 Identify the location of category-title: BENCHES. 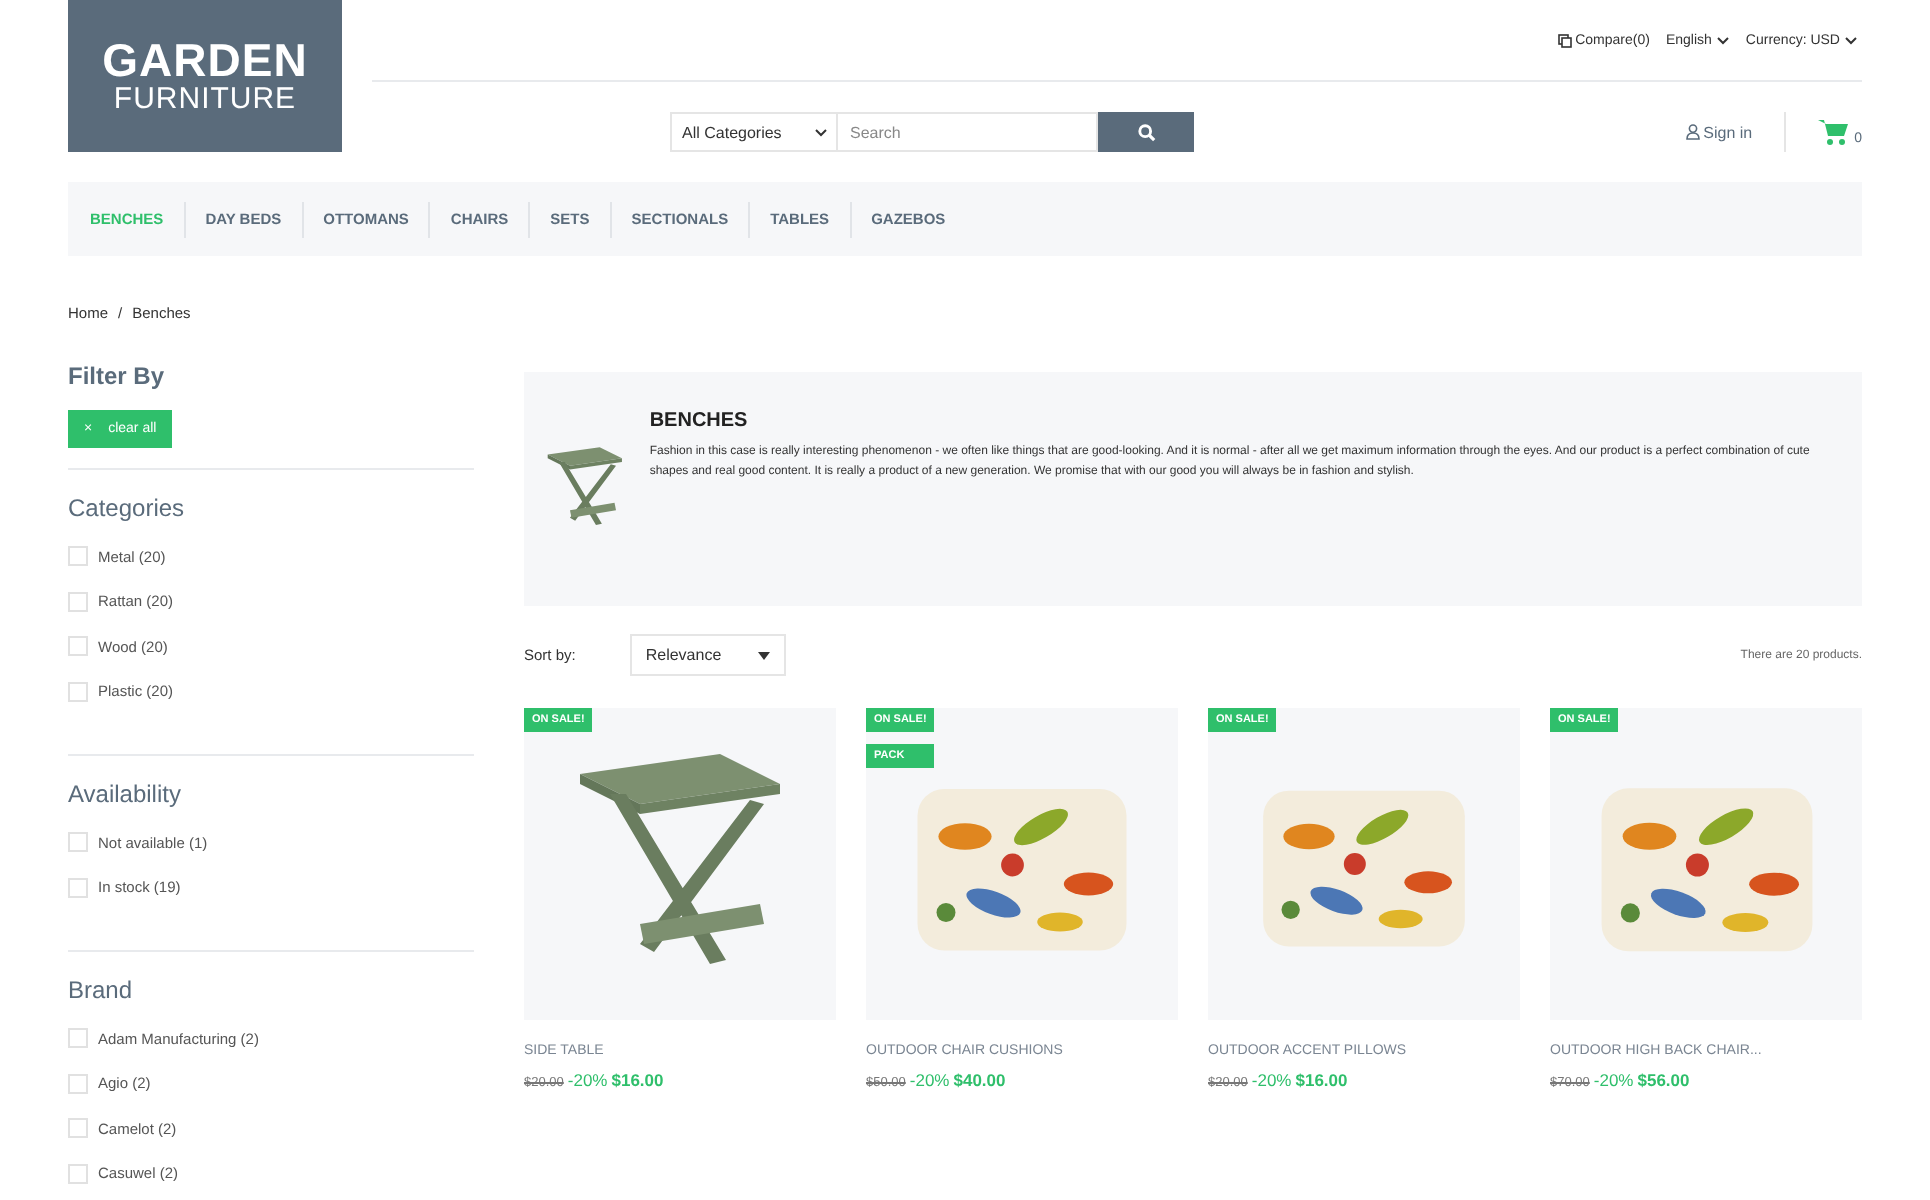
(699, 421).